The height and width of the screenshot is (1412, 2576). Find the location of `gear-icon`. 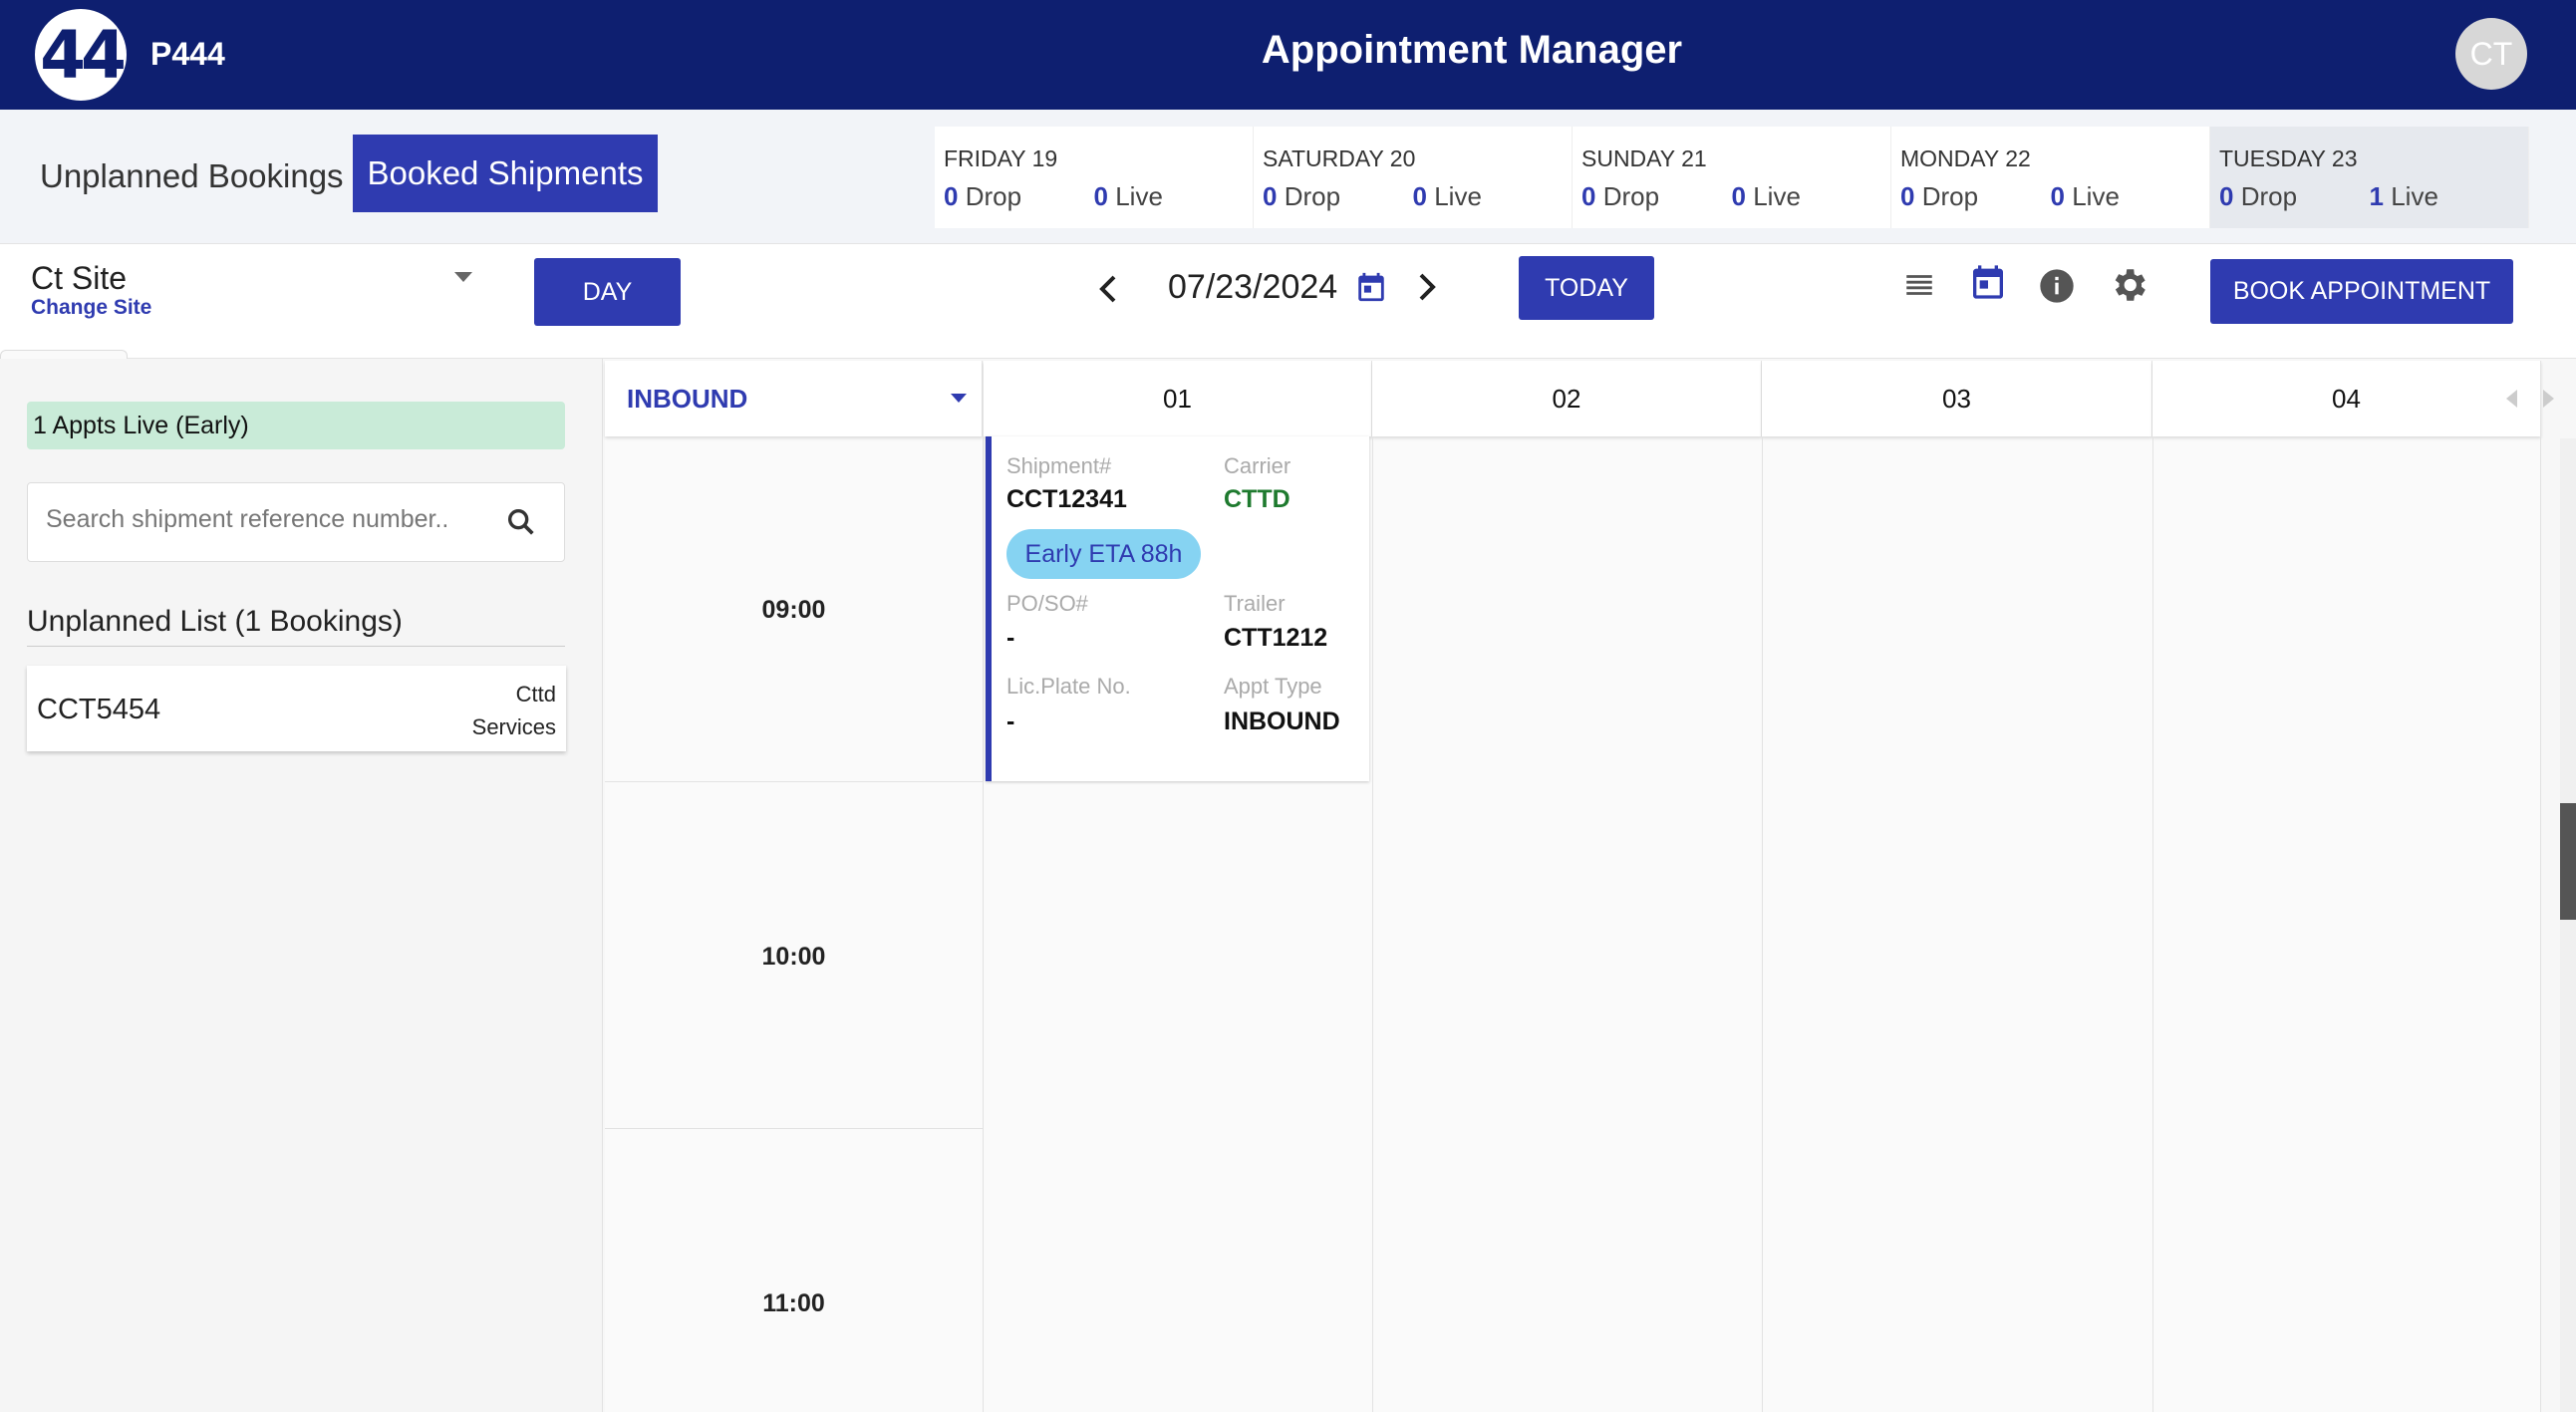

gear-icon is located at coordinates (2128, 285).